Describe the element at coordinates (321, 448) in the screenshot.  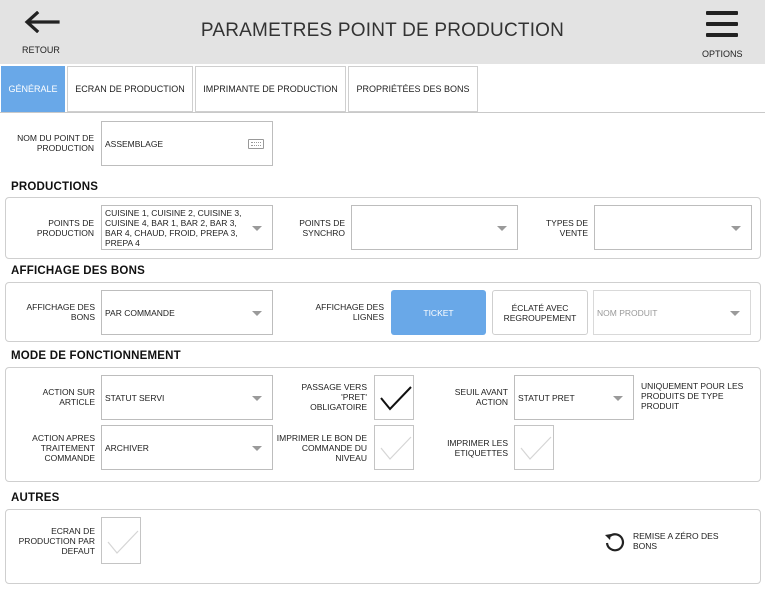
I see `imprimer-bon-label: IMPRIMER LE BON DE COMMANDE DU NIVEAU` at that location.